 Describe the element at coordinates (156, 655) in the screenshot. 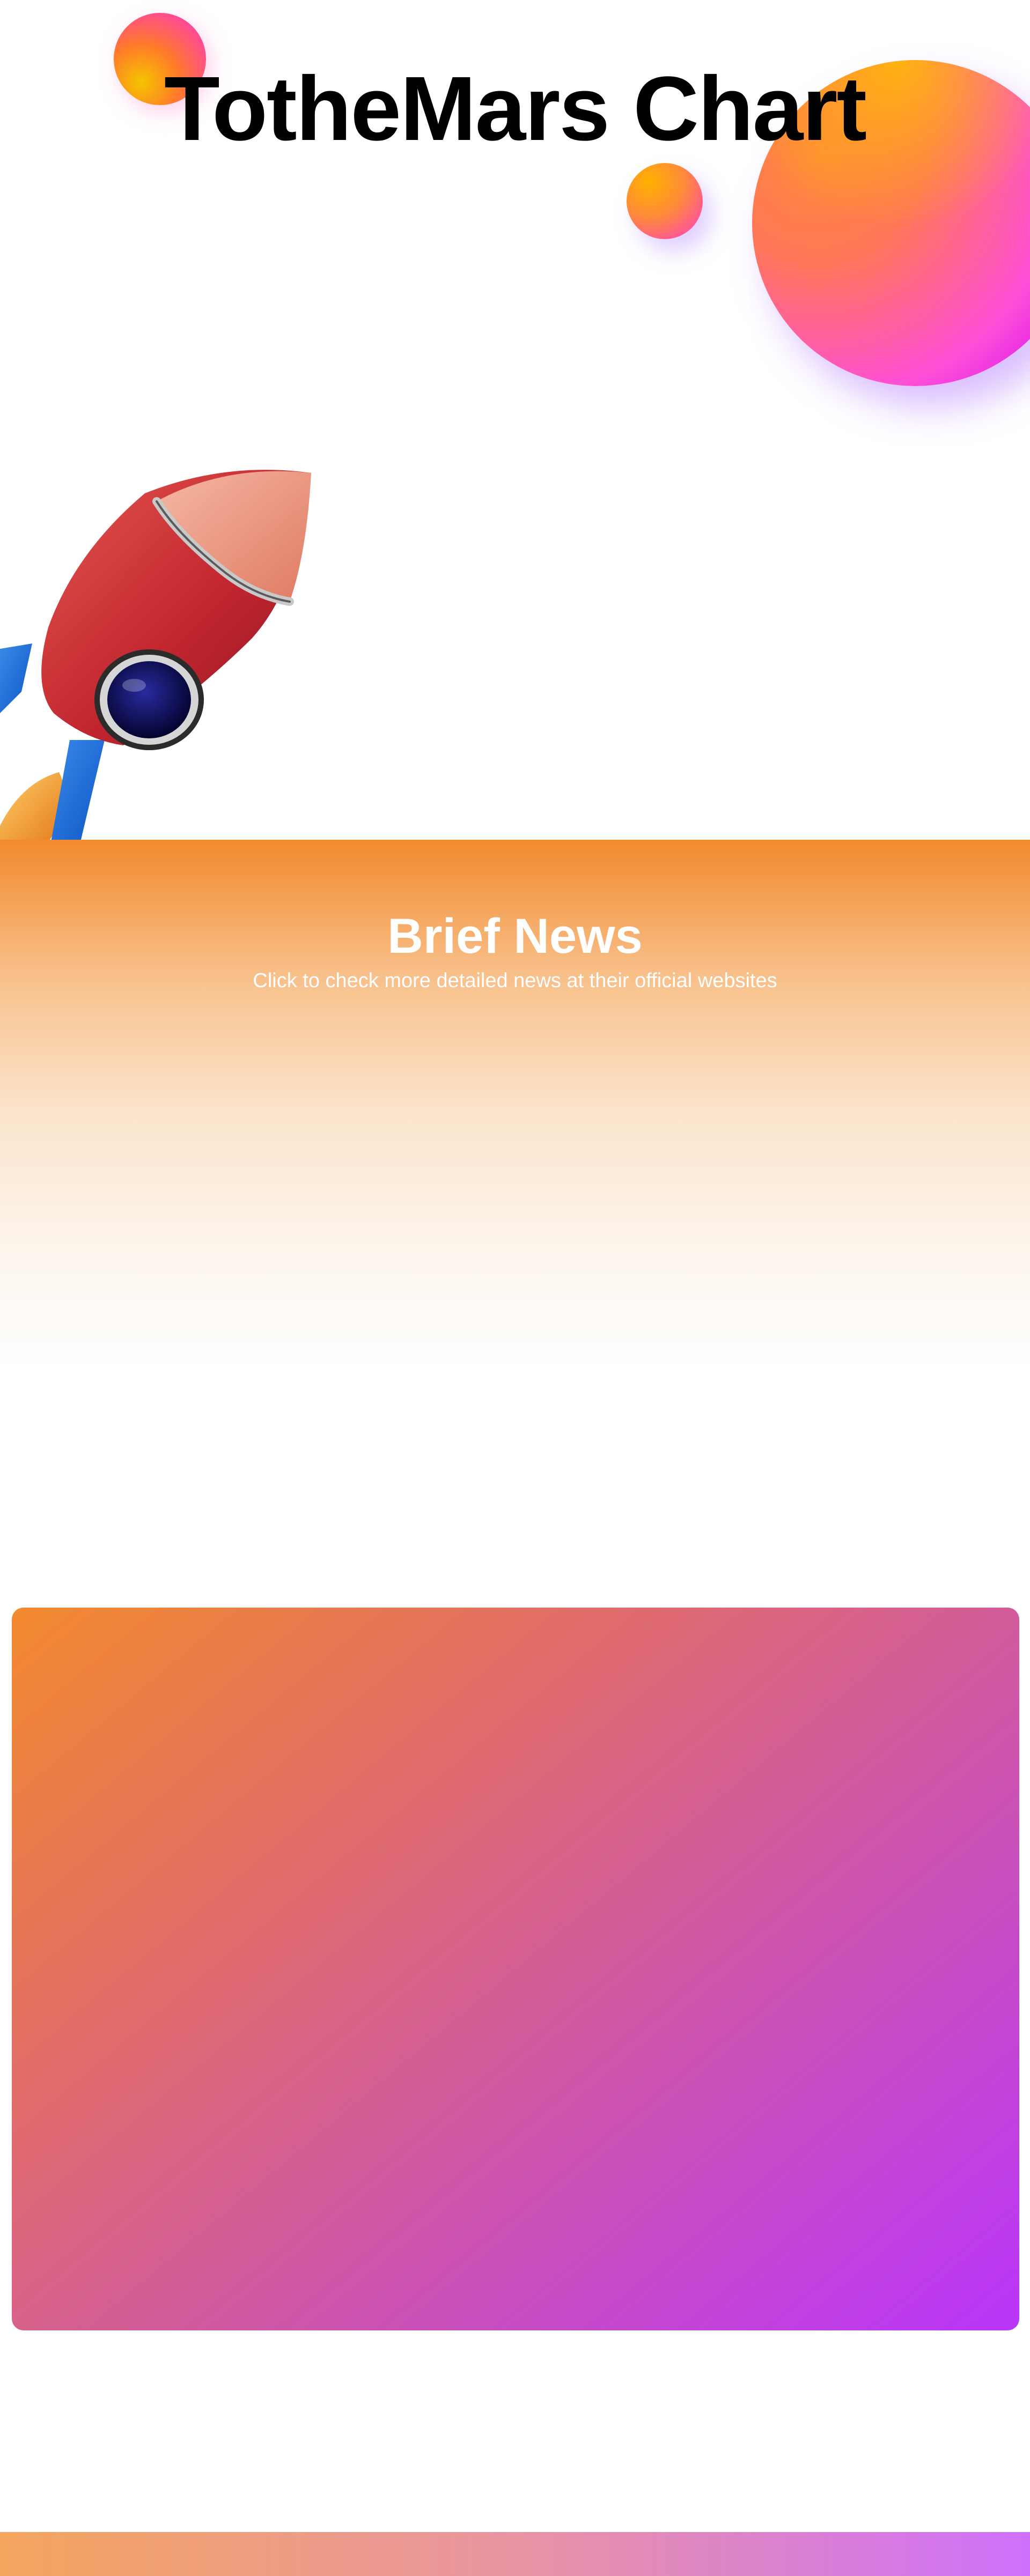

I see `rocket-icon` at that location.